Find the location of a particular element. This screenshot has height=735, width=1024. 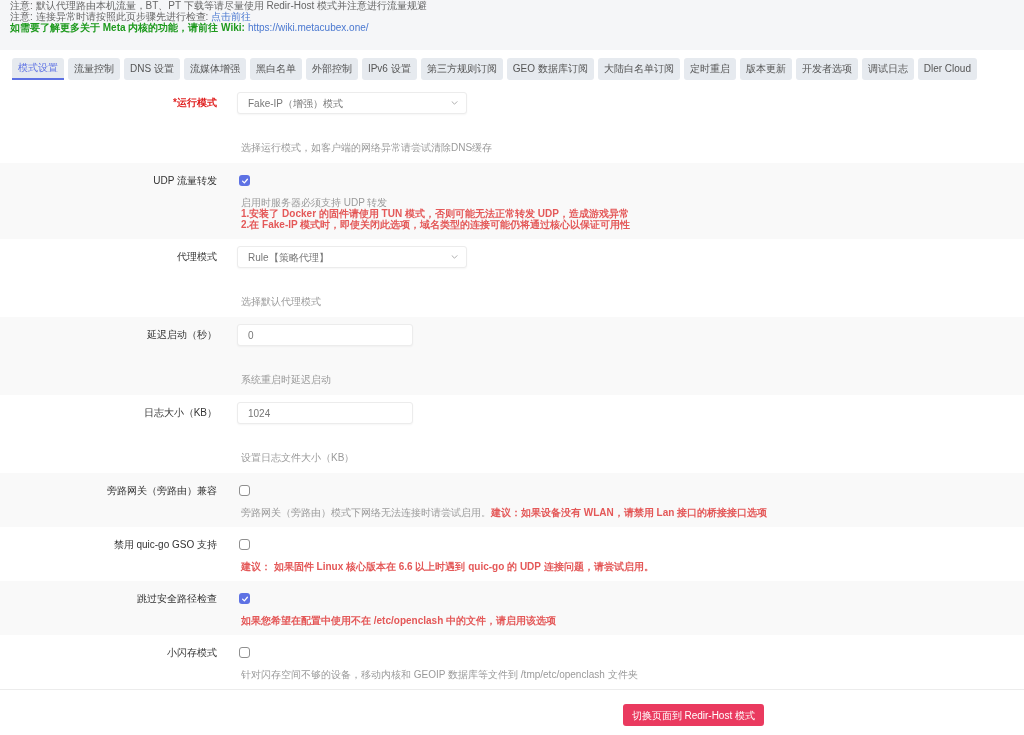

select-field: Fake-IP（增强）模式 is located at coordinates (352, 103).